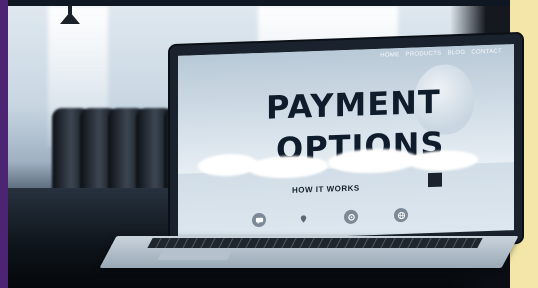 The width and height of the screenshot is (538, 288). What do you see at coordinates (259, 220) in the screenshot?
I see `chat-icon` at bounding box center [259, 220].